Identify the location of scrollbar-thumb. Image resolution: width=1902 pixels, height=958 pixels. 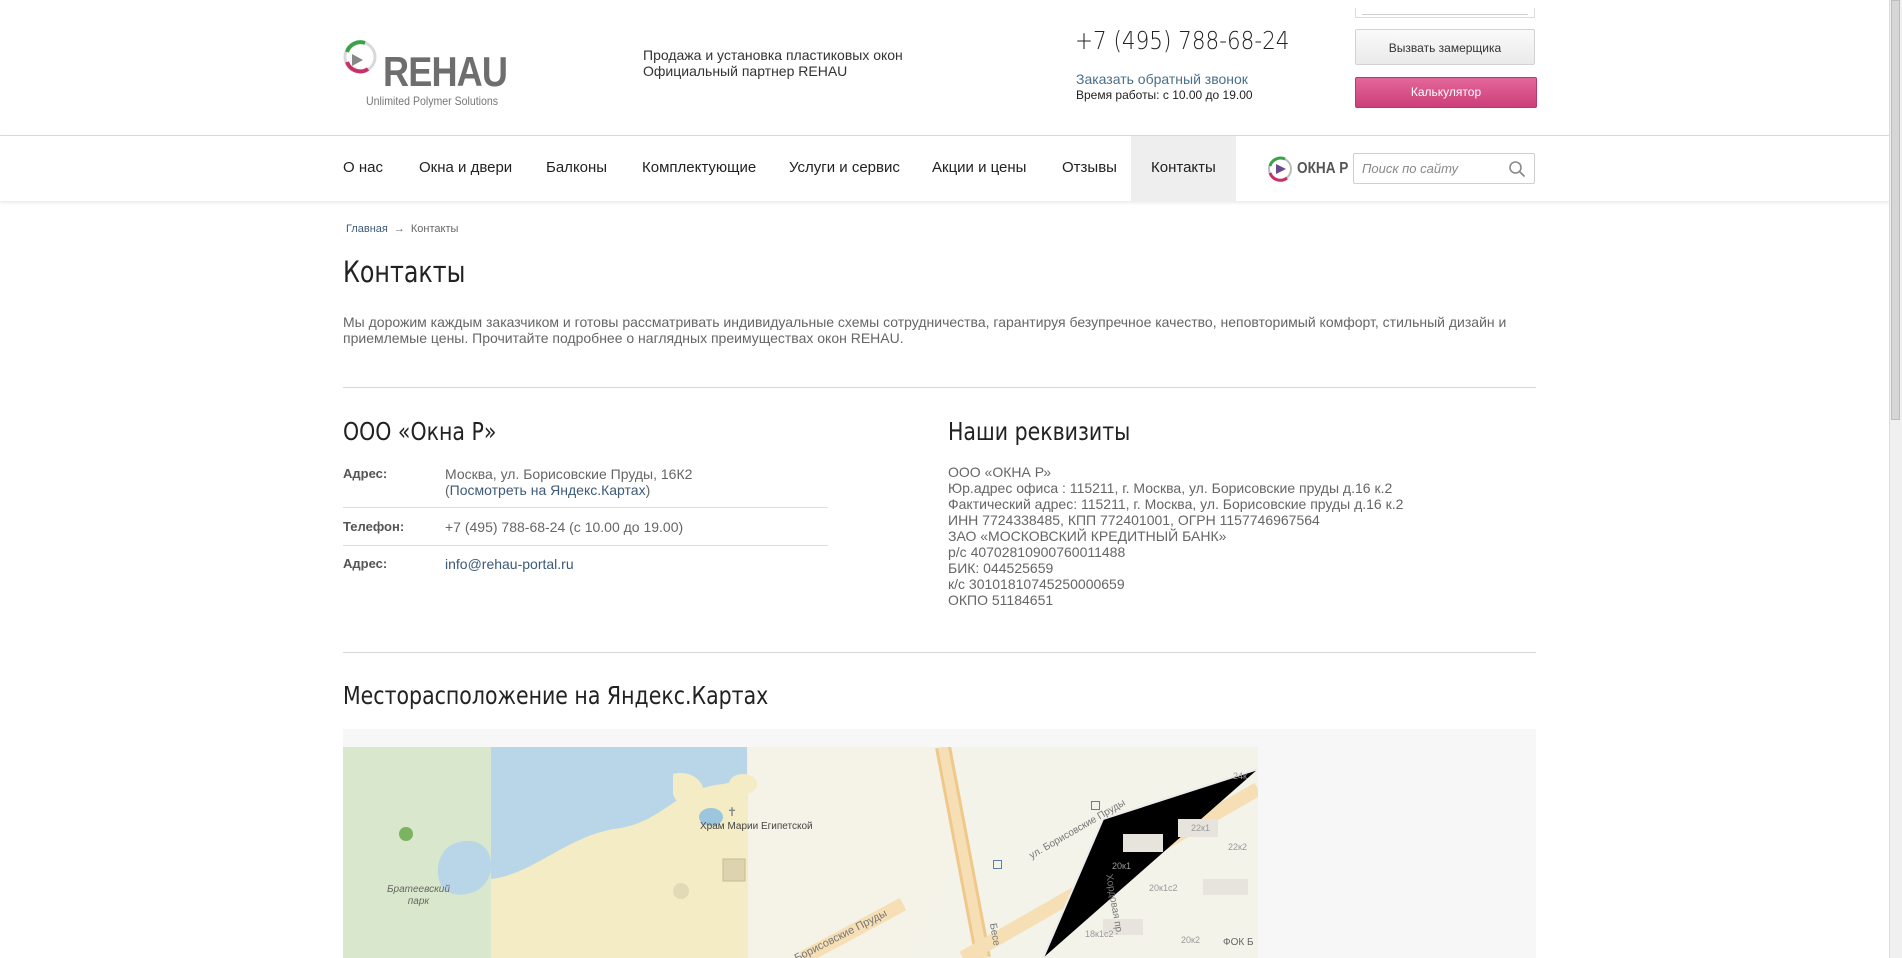
(1895, 210).